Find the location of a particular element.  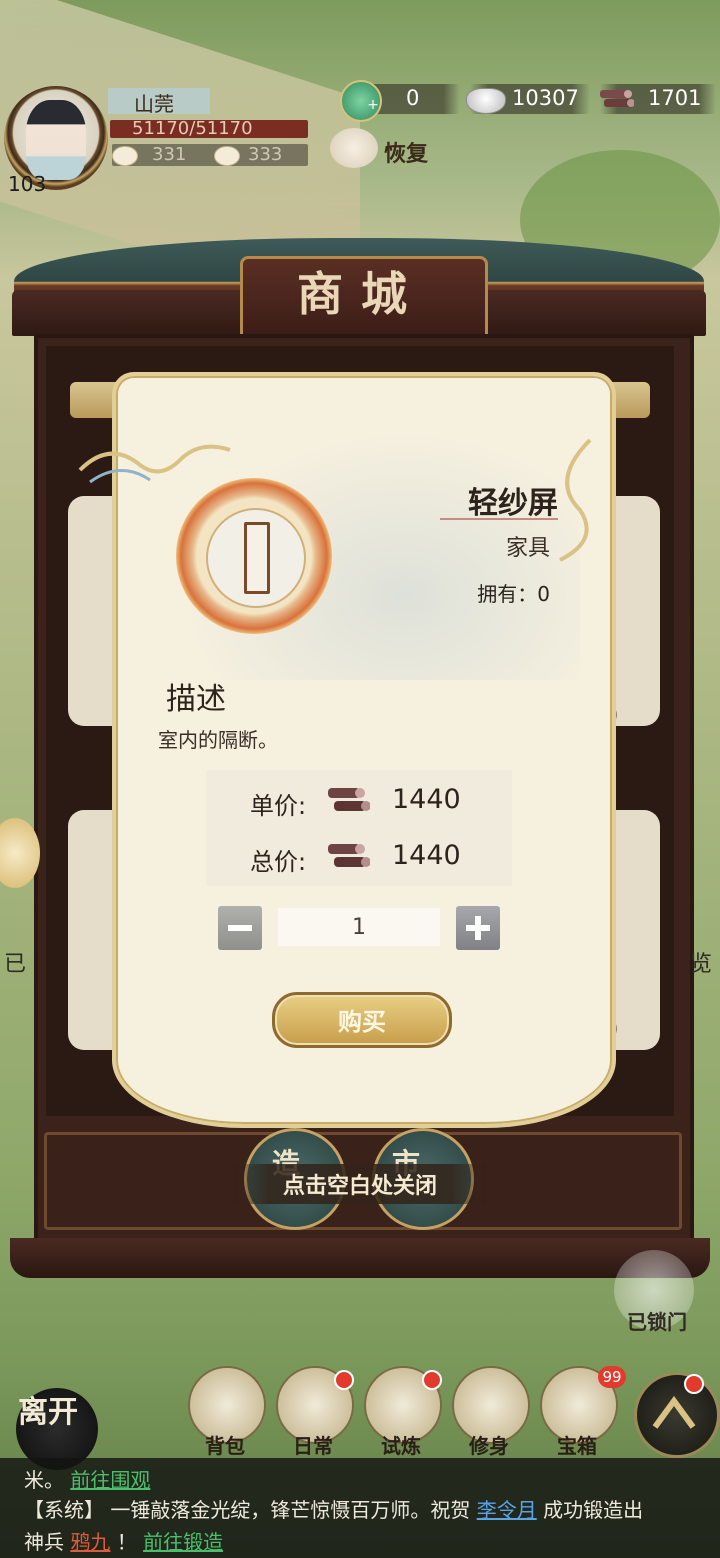

nav-cultivate-label: 修身 is located at coordinates (489, 1446).